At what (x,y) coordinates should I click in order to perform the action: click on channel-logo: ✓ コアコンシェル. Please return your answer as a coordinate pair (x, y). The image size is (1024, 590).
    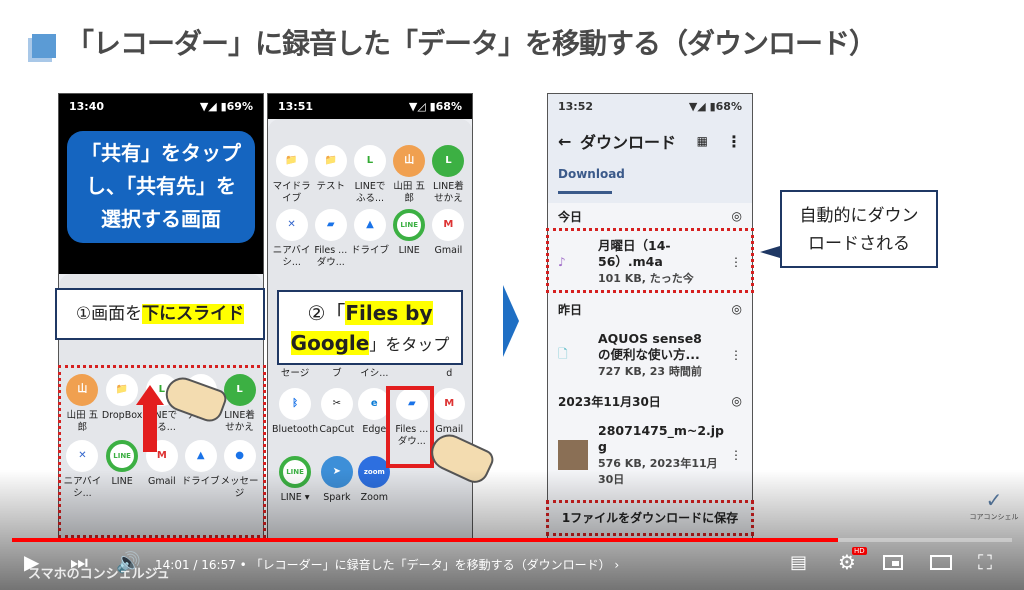
    Looking at the image, I should click on (994, 504).